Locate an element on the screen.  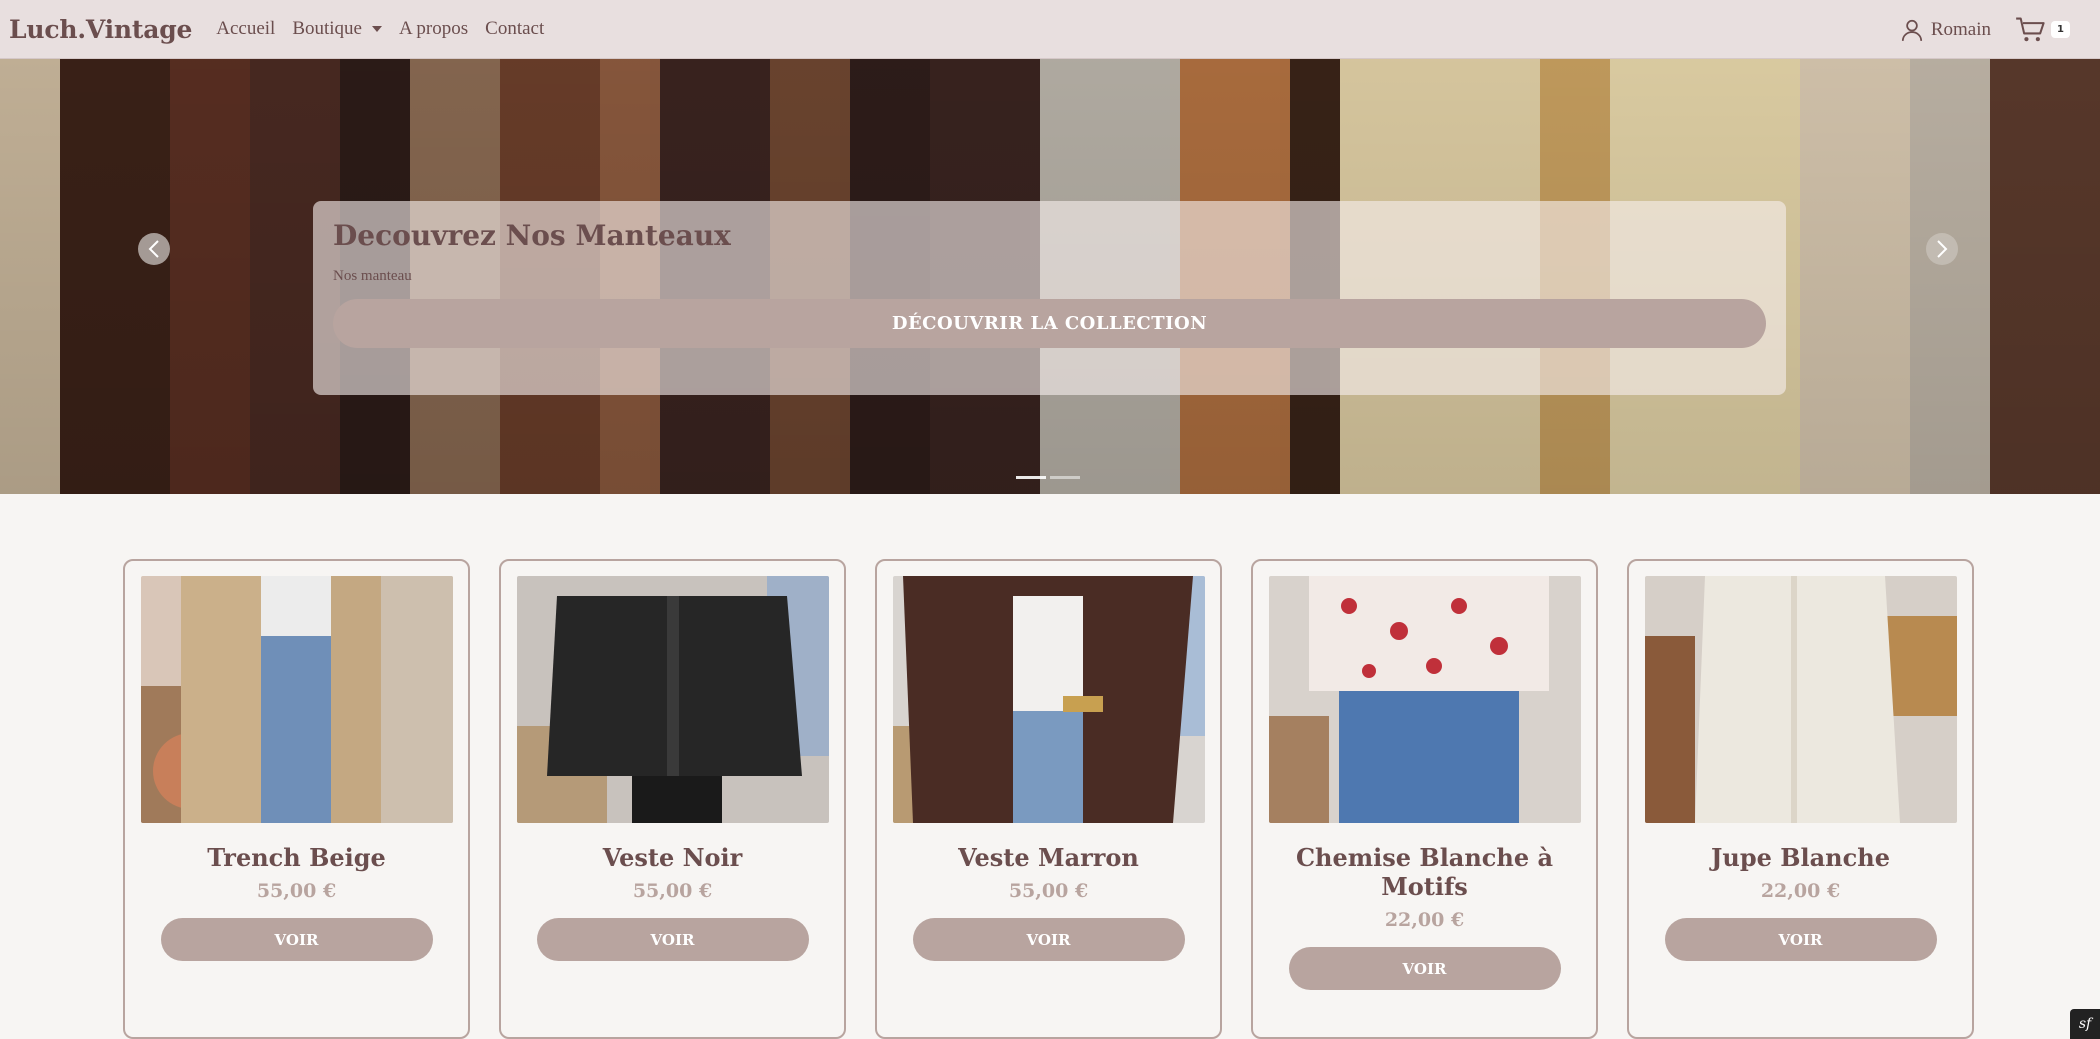
chevron-right-icon is located at coordinates (1942, 249).